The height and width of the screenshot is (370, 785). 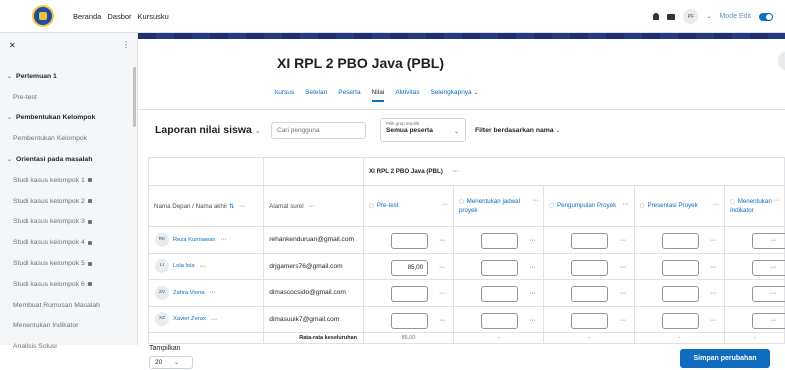 I want to click on name-column-header: Nama Depan / Nama akhir ⇅ ⋯, so click(x=206, y=206).